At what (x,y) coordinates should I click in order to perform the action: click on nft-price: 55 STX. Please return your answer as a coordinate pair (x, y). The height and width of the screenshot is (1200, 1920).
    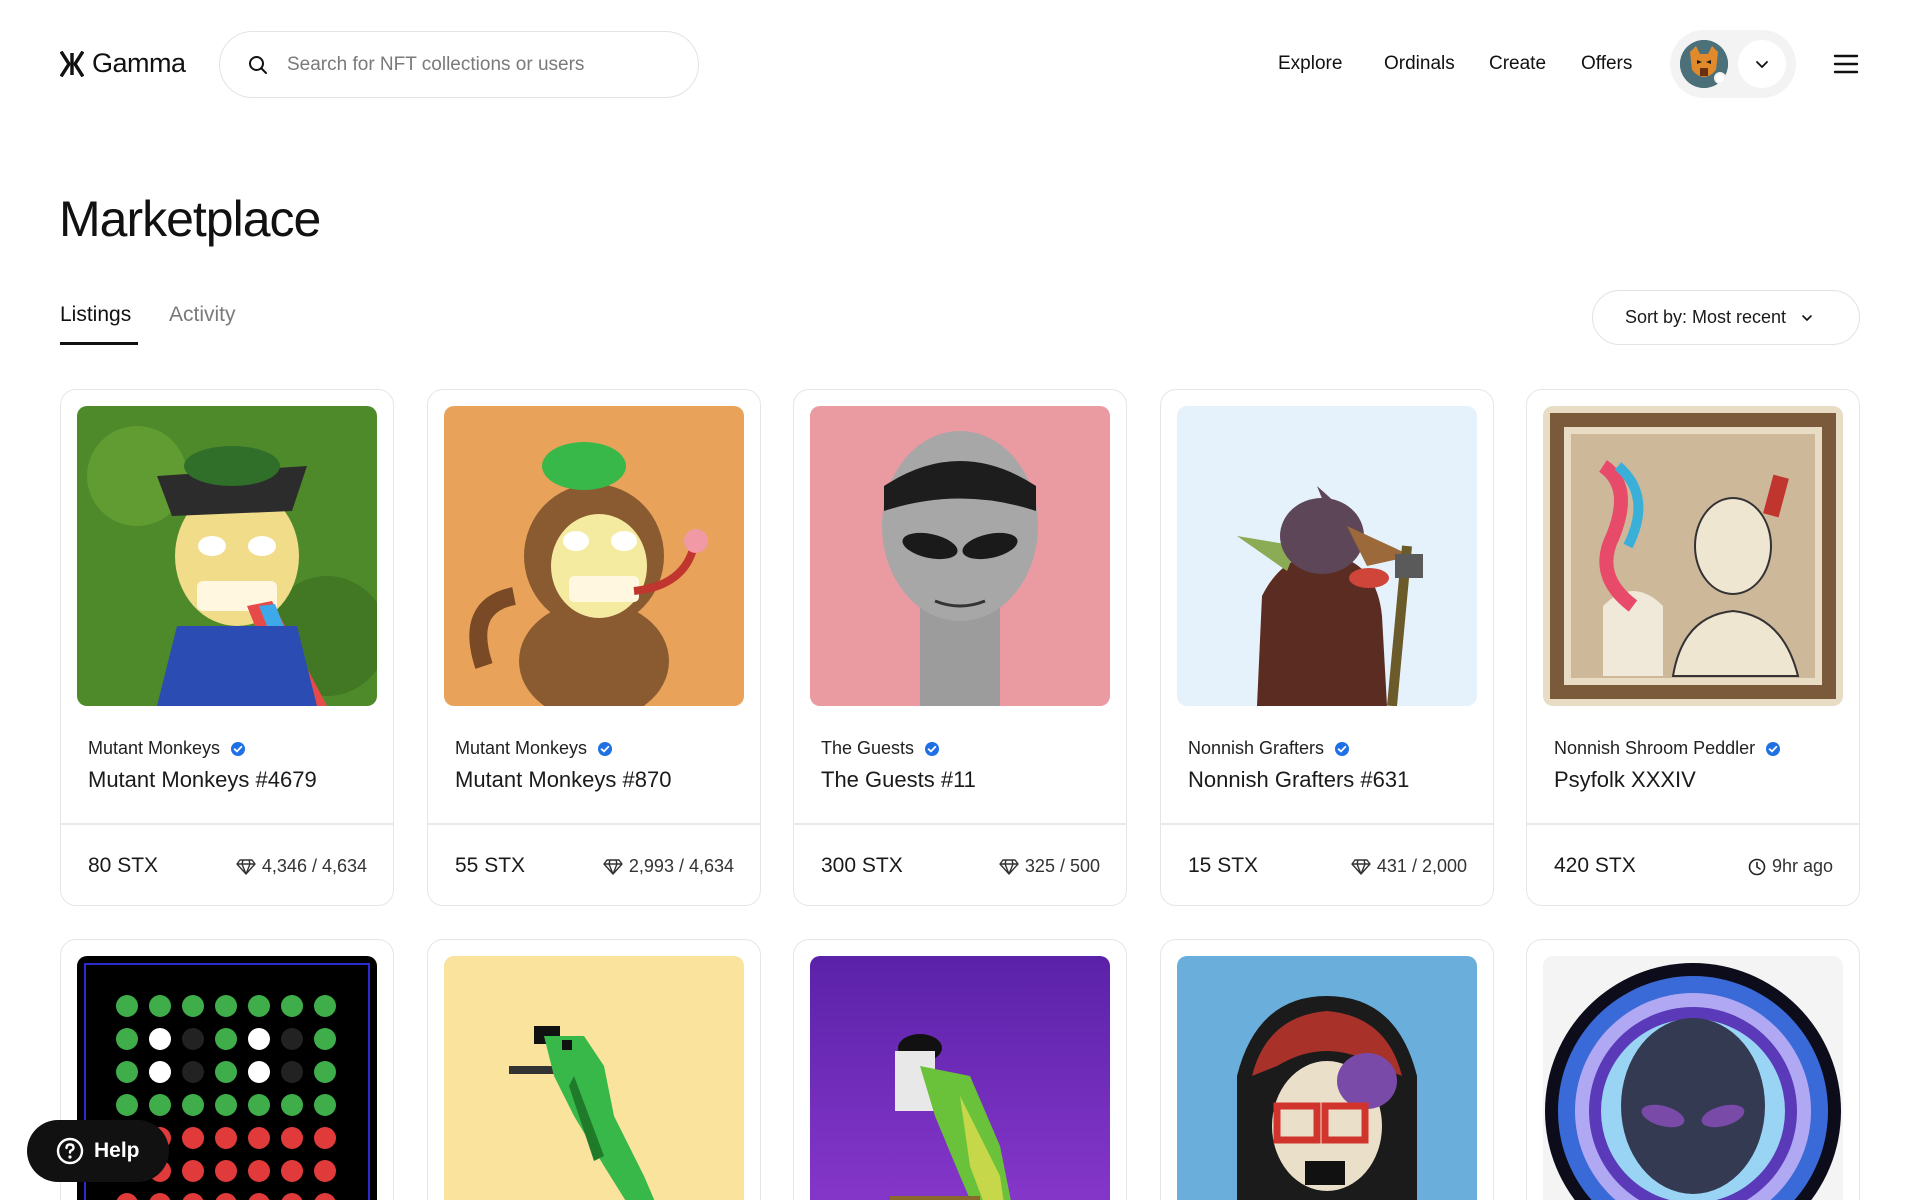
    Looking at the image, I should click on (490, 865).